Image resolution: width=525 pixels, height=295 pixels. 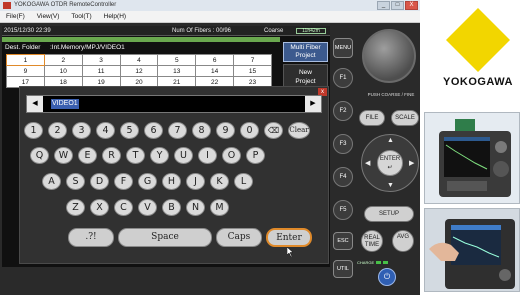 I want to click on key-2: 2, so click(x=57, y=130).